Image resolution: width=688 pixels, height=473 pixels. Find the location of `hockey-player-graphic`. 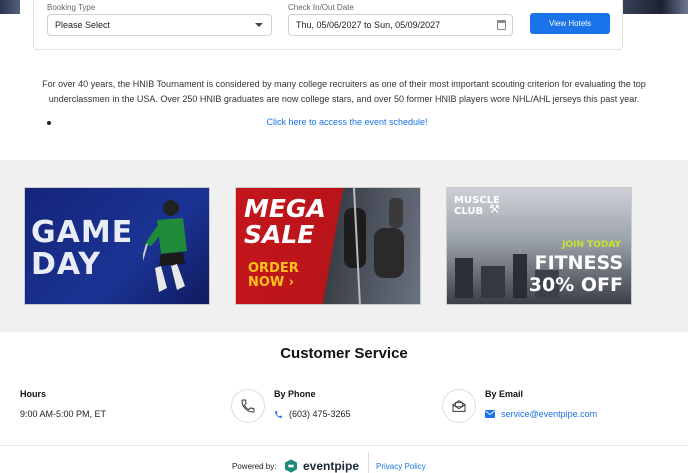

hockey-player-graphic is located at coordinates (165, 246).